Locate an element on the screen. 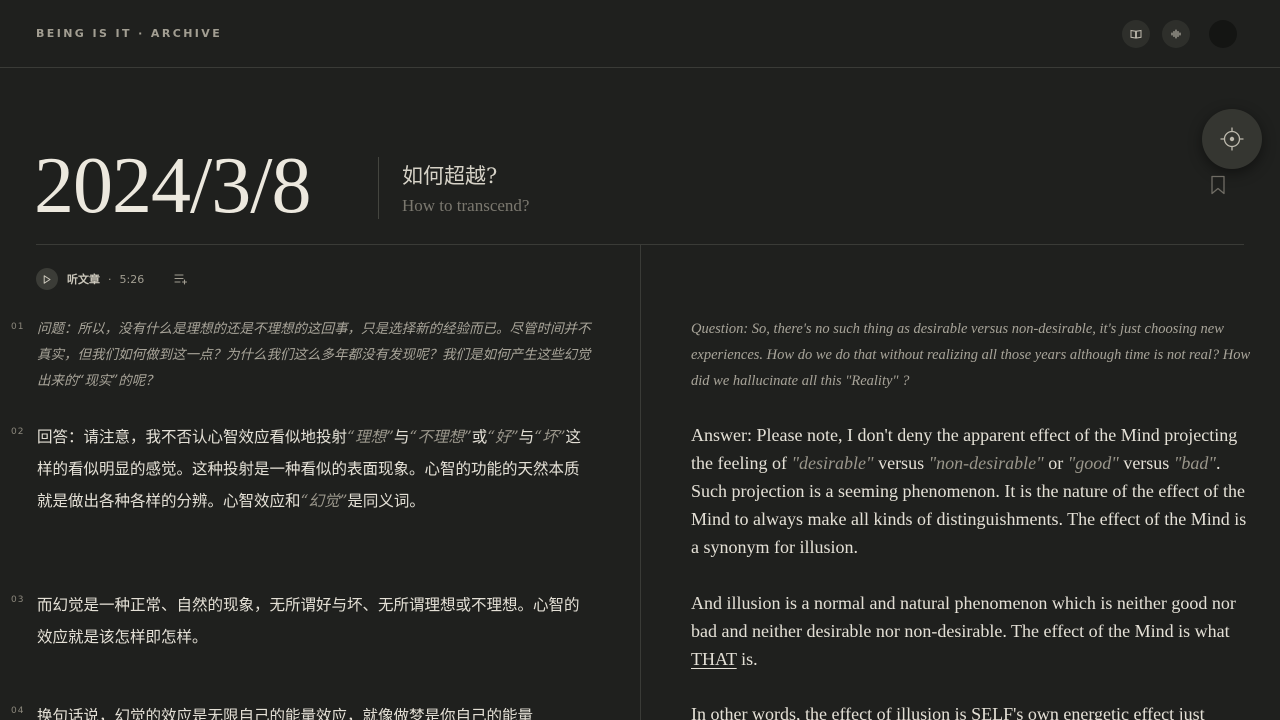 The height and width of the screenshot is (720, 1280). text-run: 或 is located at coordinates (479, 437).